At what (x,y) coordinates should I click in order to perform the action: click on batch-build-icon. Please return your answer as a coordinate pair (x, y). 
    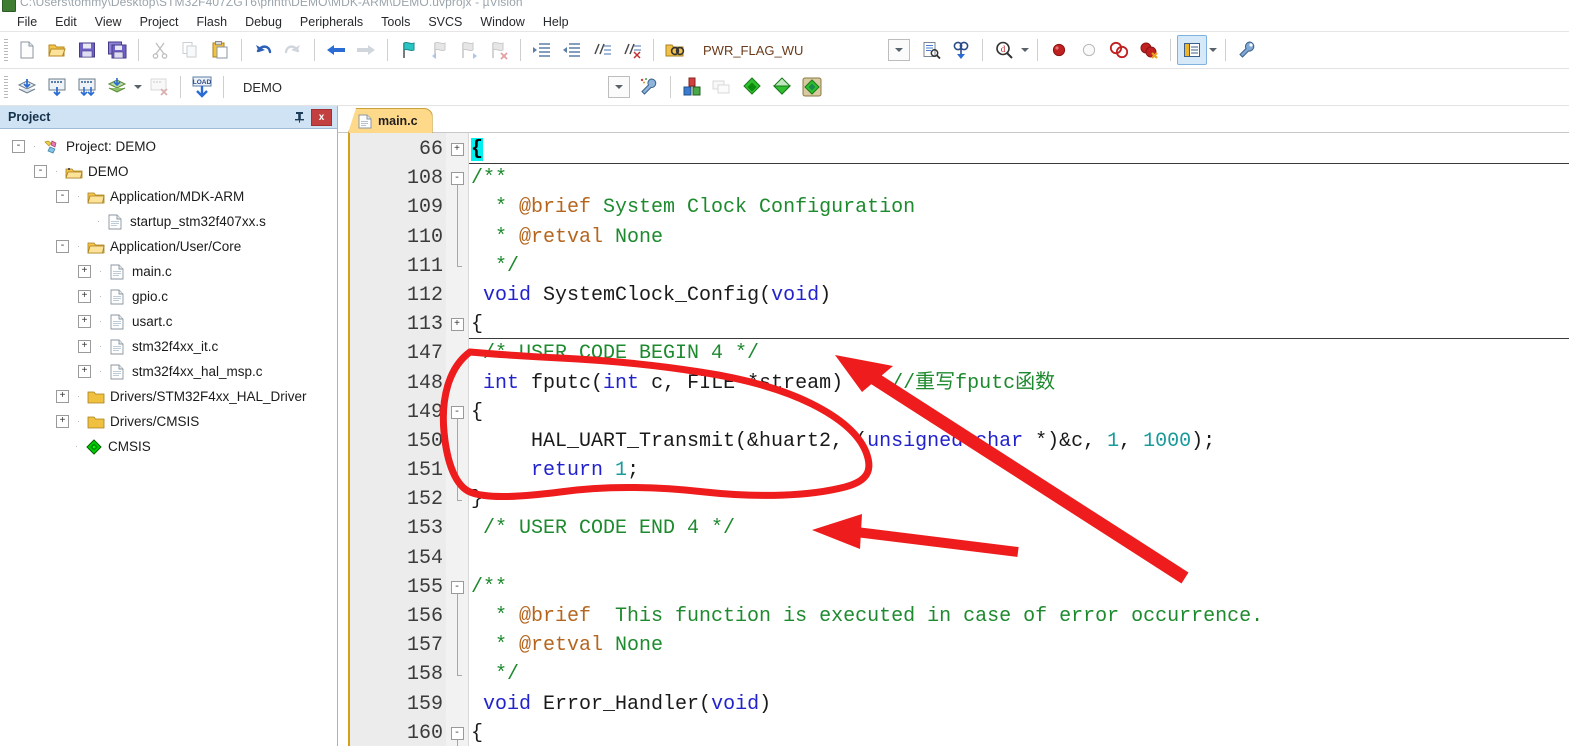
    Looking at the image, I should click on (117, 87).